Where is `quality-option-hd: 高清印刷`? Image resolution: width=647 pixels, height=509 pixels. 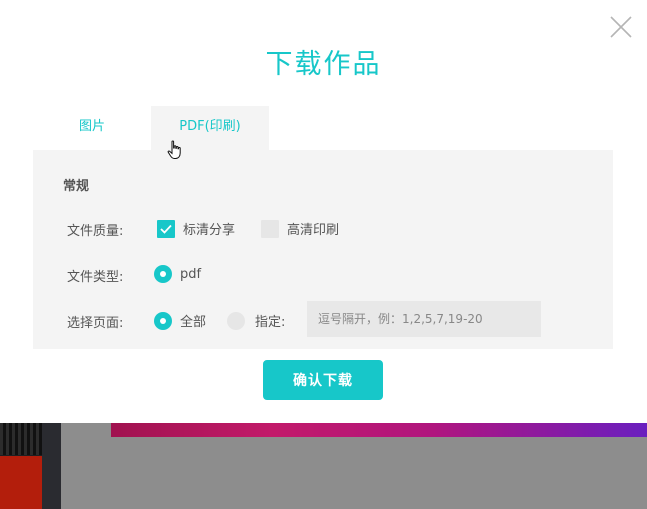 quality-option-hd: 高清印刷 is located at coordinates (300, 228).